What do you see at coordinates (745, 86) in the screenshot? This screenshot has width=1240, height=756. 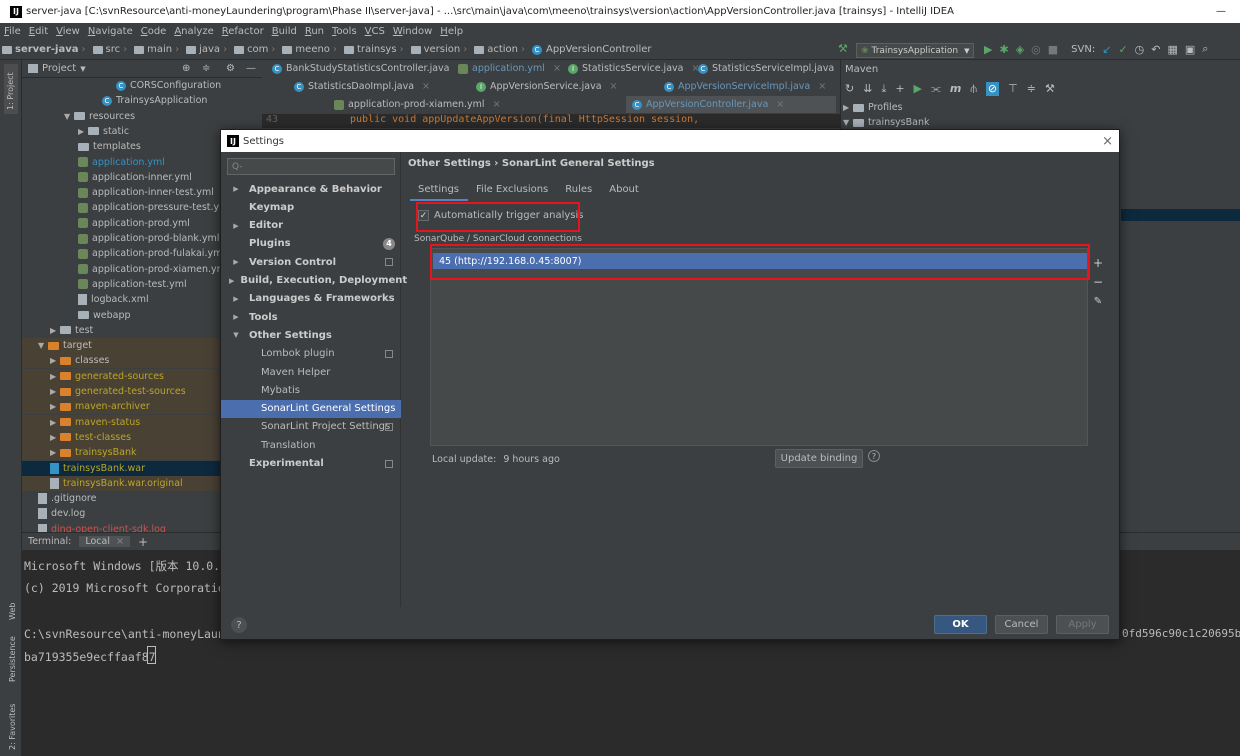 I see `editor-tab: C AppVersionServiceImpl.java ×` at bounding box center [745, 86].